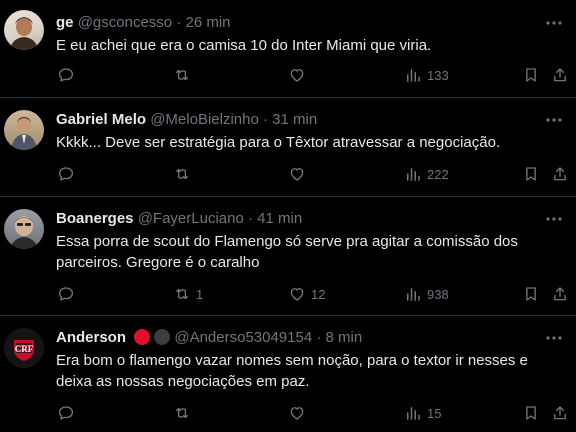  Describe the element at coordinates (65, 22) in the screenshot. I see `author-name: ge` at that location.